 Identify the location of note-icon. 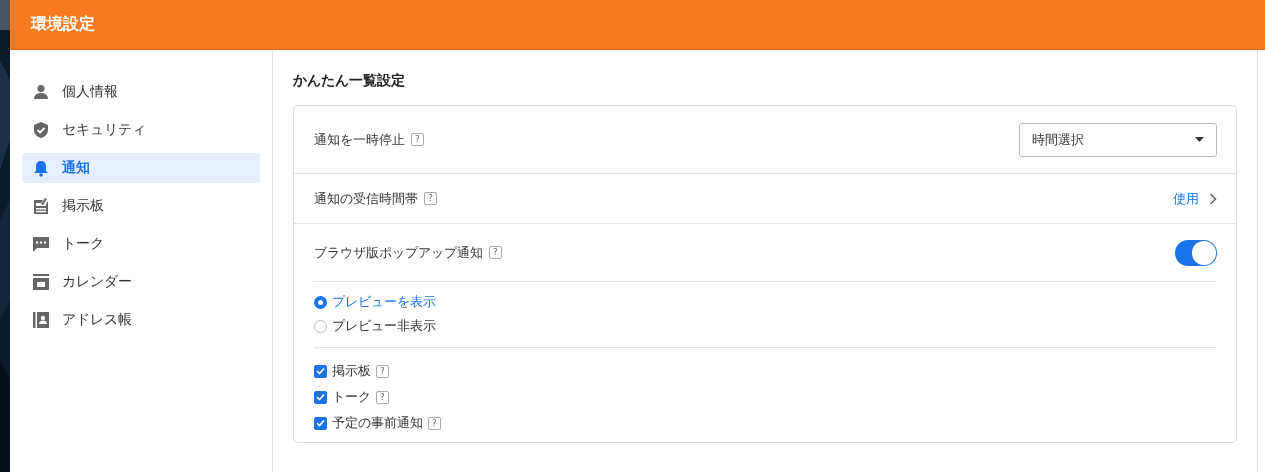
(41, 206).